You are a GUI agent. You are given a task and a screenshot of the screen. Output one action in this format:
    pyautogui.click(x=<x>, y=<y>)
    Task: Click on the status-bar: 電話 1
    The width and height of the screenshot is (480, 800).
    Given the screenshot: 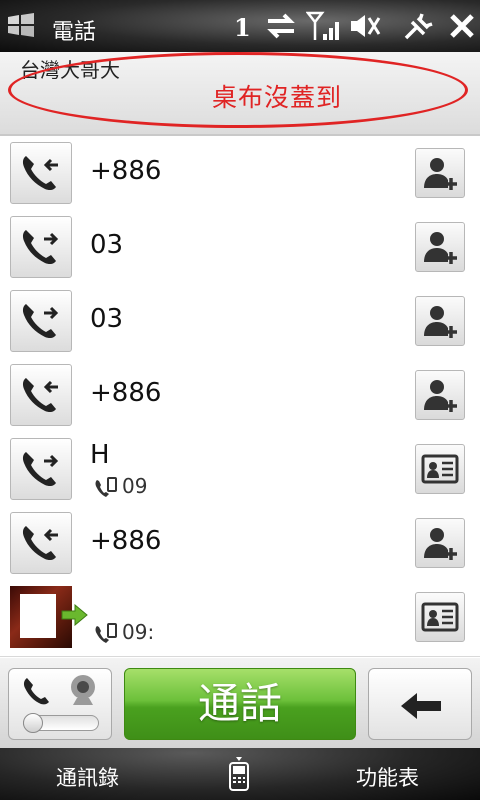 What is the action you would take?
    pyautogui.click(x=240, y=26)
    